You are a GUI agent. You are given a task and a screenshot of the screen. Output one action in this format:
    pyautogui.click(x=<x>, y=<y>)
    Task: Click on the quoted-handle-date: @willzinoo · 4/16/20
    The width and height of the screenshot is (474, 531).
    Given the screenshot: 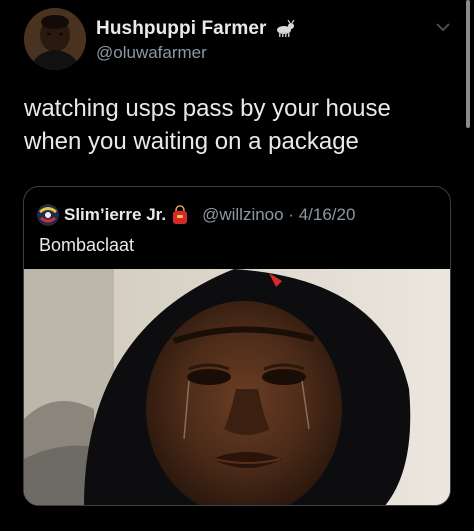 What is the action you would take?
    pyautogui.click(x=278, y=215)
    